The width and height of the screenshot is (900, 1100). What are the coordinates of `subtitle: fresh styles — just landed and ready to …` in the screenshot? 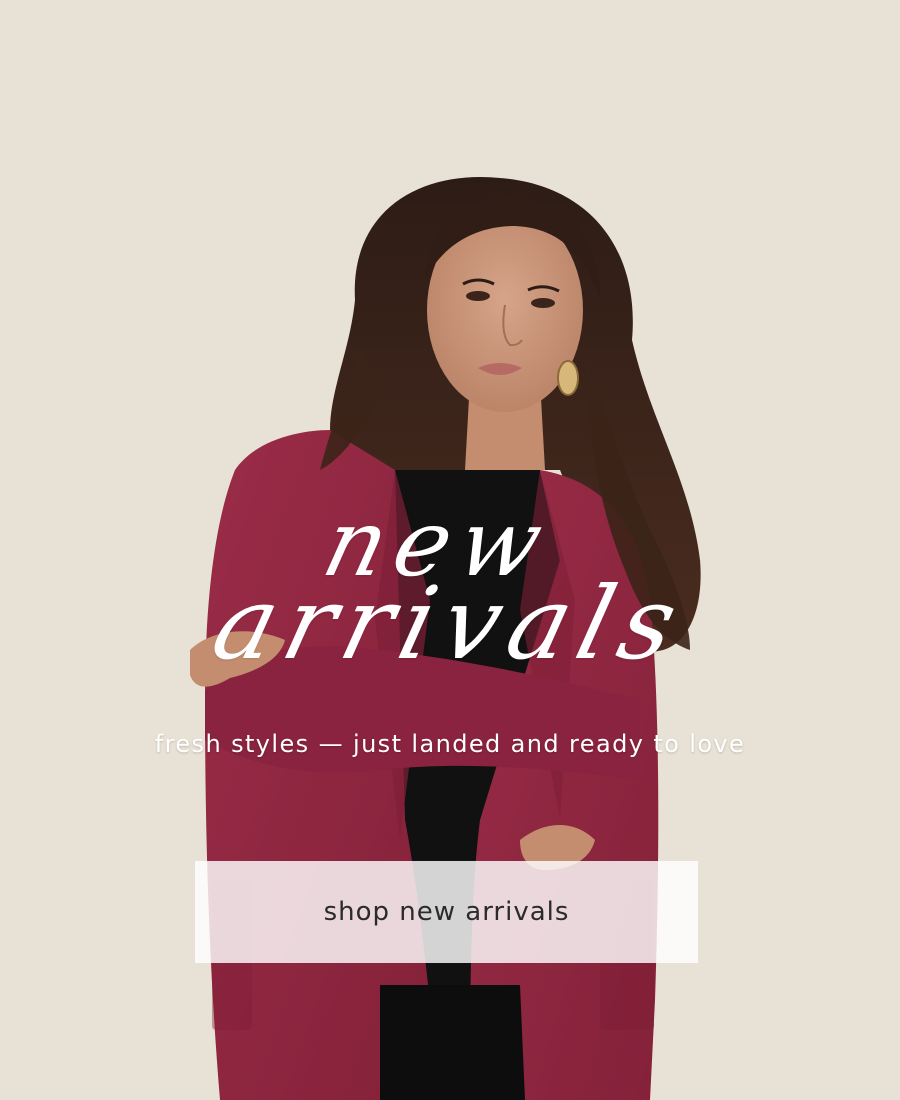 It's located at (450, 744).